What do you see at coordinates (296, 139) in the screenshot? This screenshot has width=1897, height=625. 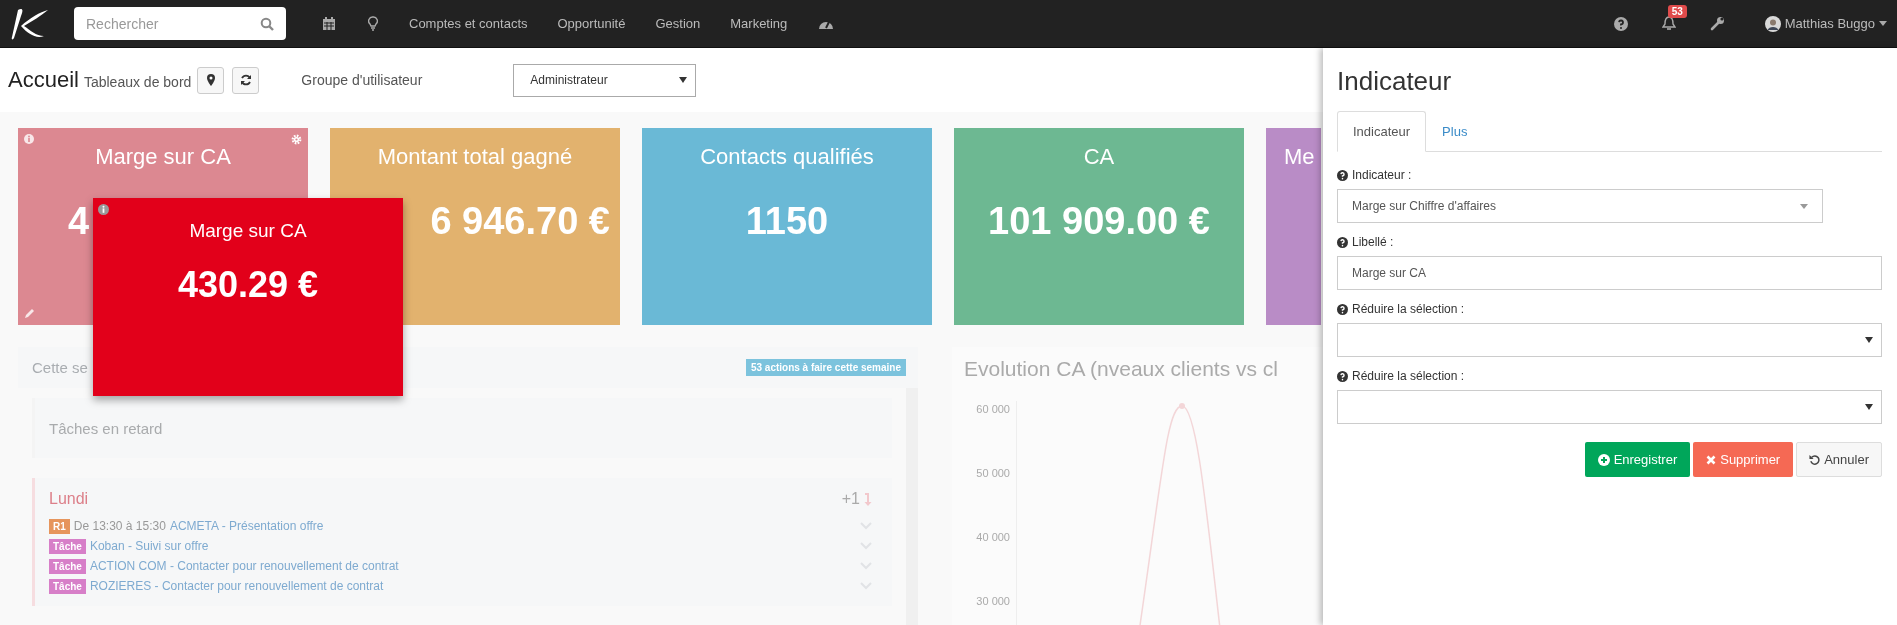 I see `gear-icon` at bounding box center [296, 139].